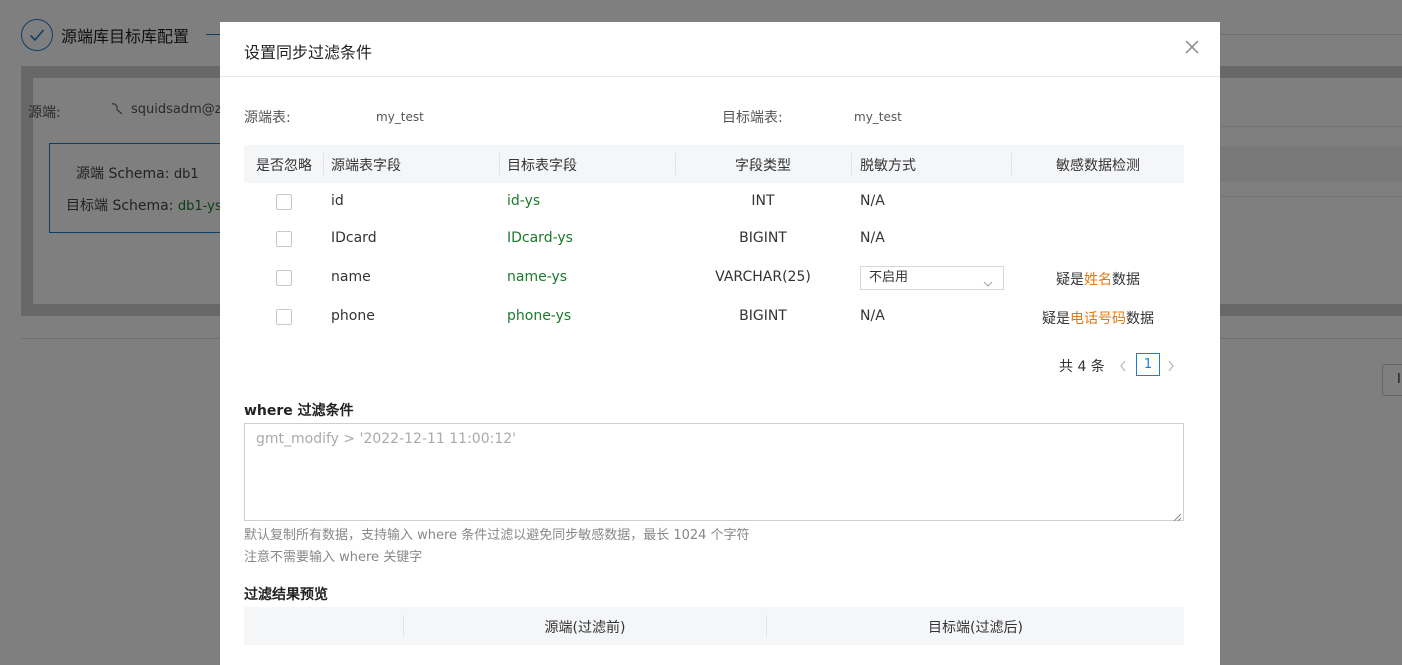 This screenshot has height=665, width=1402. I want to click on where-note: 注意不需要输入 where 关键字, so click(333, 557).